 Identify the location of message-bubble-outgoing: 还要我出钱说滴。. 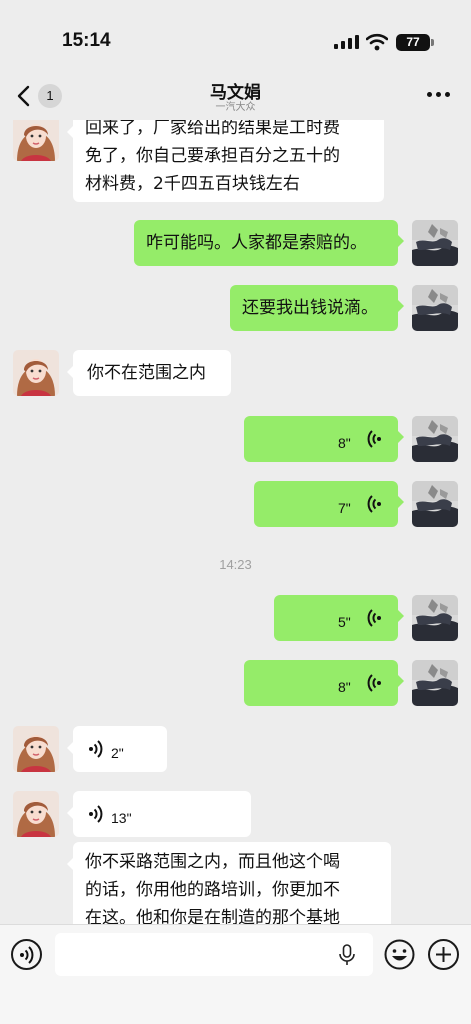
(317, 308).